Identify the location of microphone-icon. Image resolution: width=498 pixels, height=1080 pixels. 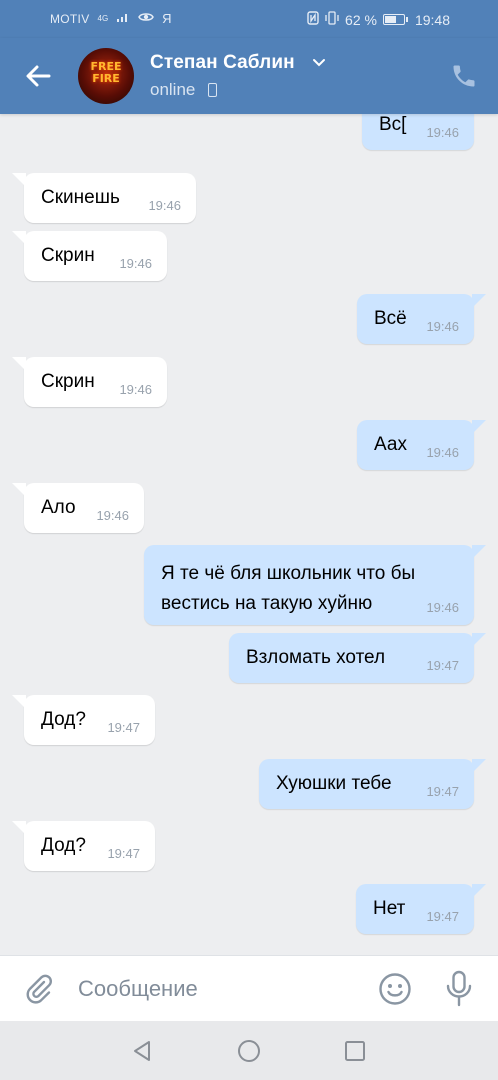
(459, 988).